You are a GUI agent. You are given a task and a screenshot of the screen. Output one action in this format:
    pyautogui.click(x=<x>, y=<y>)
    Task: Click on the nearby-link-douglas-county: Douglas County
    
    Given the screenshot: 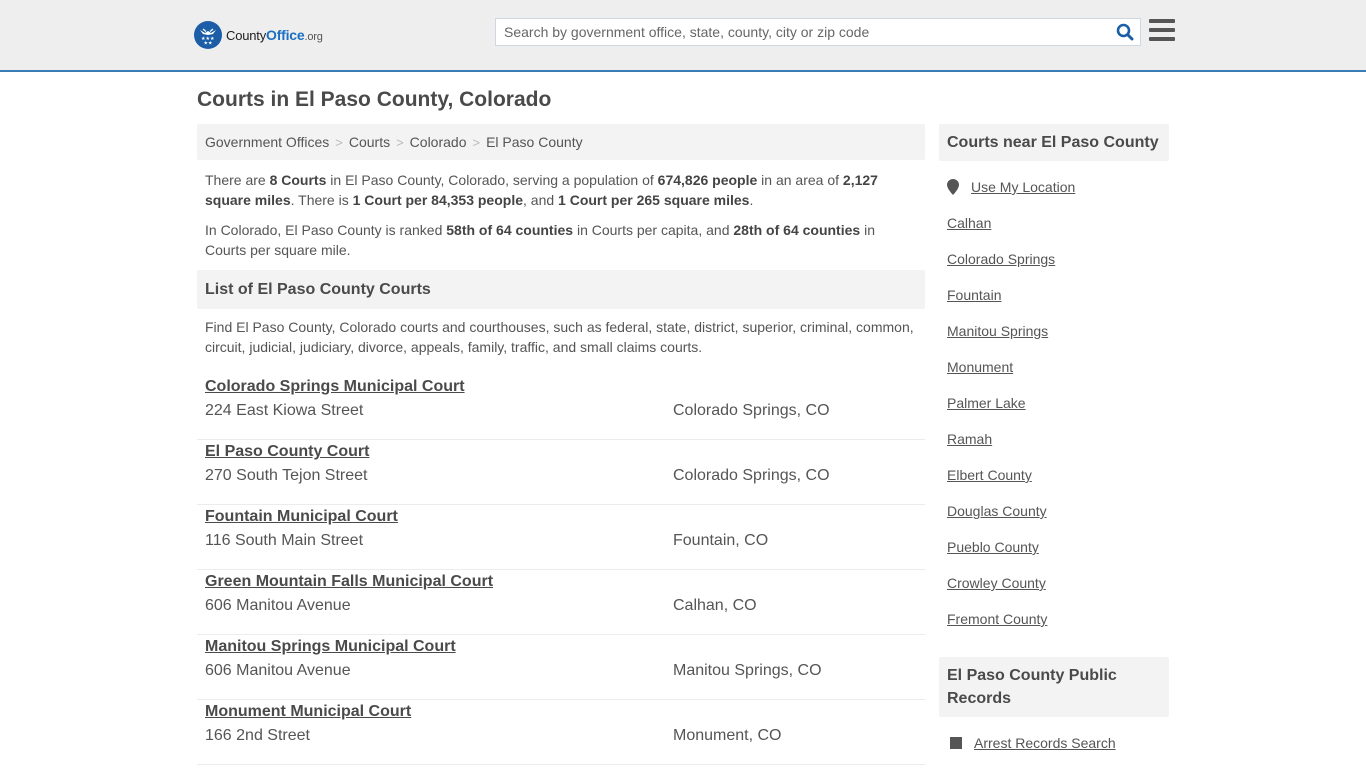 What is the action you would take?
    pyautogui.click(x=997, y=511)
    